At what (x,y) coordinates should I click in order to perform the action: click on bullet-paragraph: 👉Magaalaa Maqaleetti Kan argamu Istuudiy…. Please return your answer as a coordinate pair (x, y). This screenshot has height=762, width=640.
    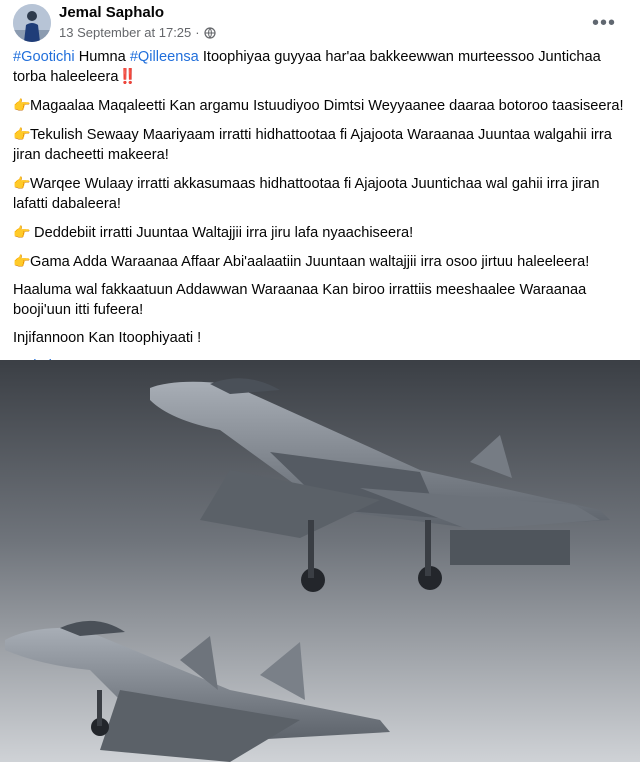
    Looking at the image, I should click on (319, 105).